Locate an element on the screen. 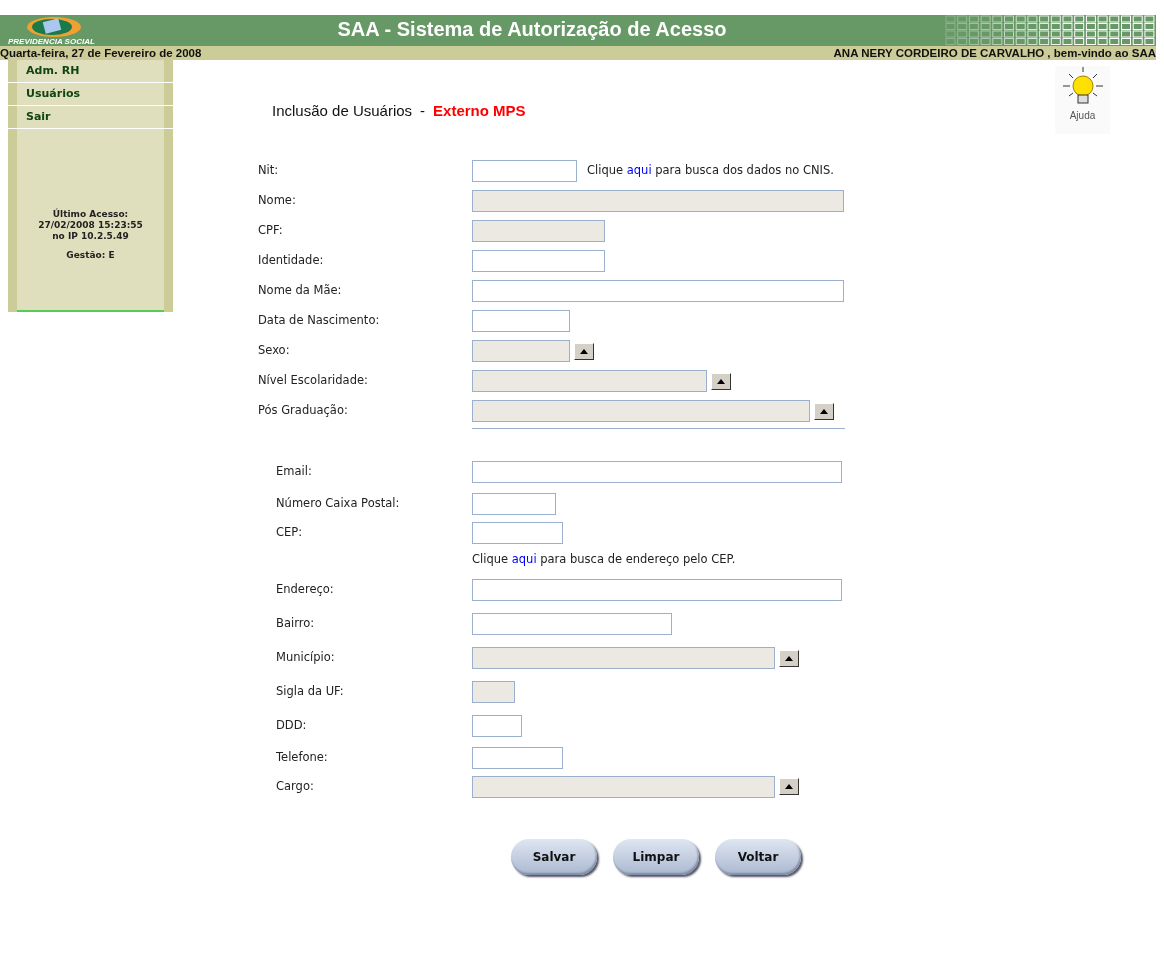 This screenshot has height=965, width=1164. field-label: Cargo: is located at coordinates (295, 786).